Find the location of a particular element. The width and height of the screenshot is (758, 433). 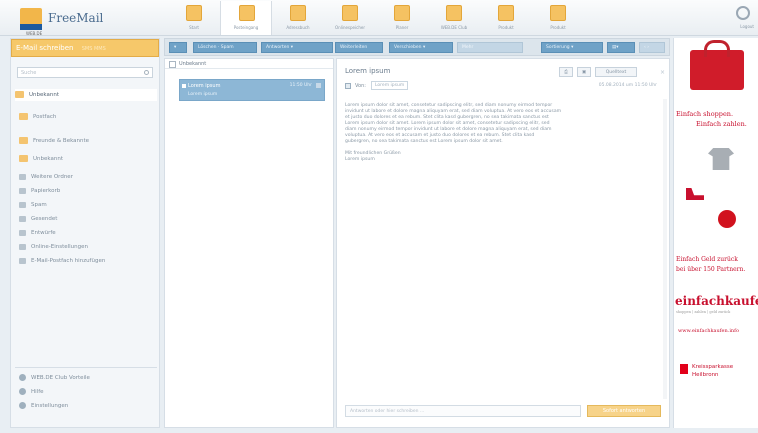

view-toggle-button: ▤▾ is located at coordinates (621, 47).